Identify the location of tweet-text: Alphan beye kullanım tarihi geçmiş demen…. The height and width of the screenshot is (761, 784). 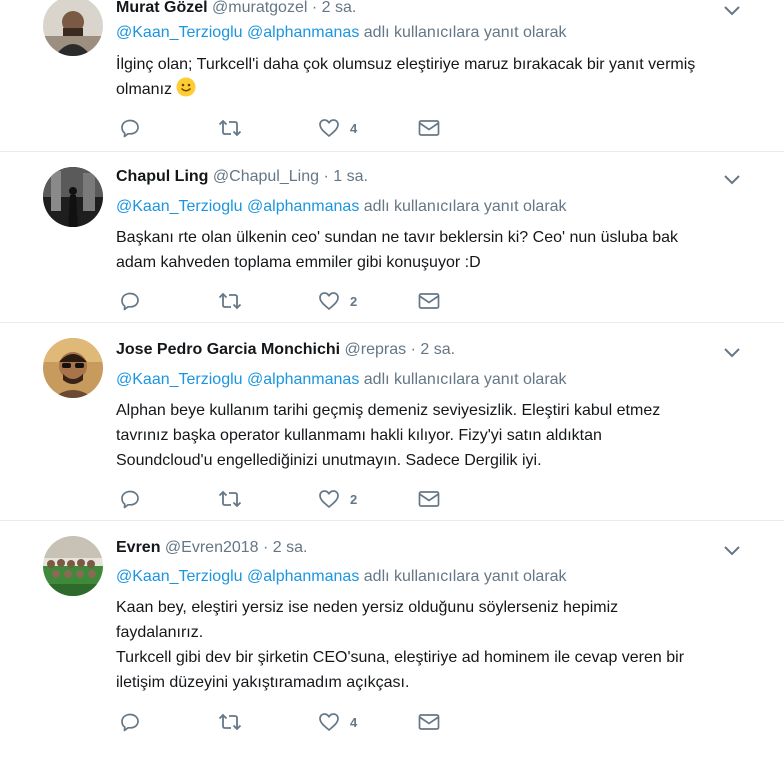
(388, 435).